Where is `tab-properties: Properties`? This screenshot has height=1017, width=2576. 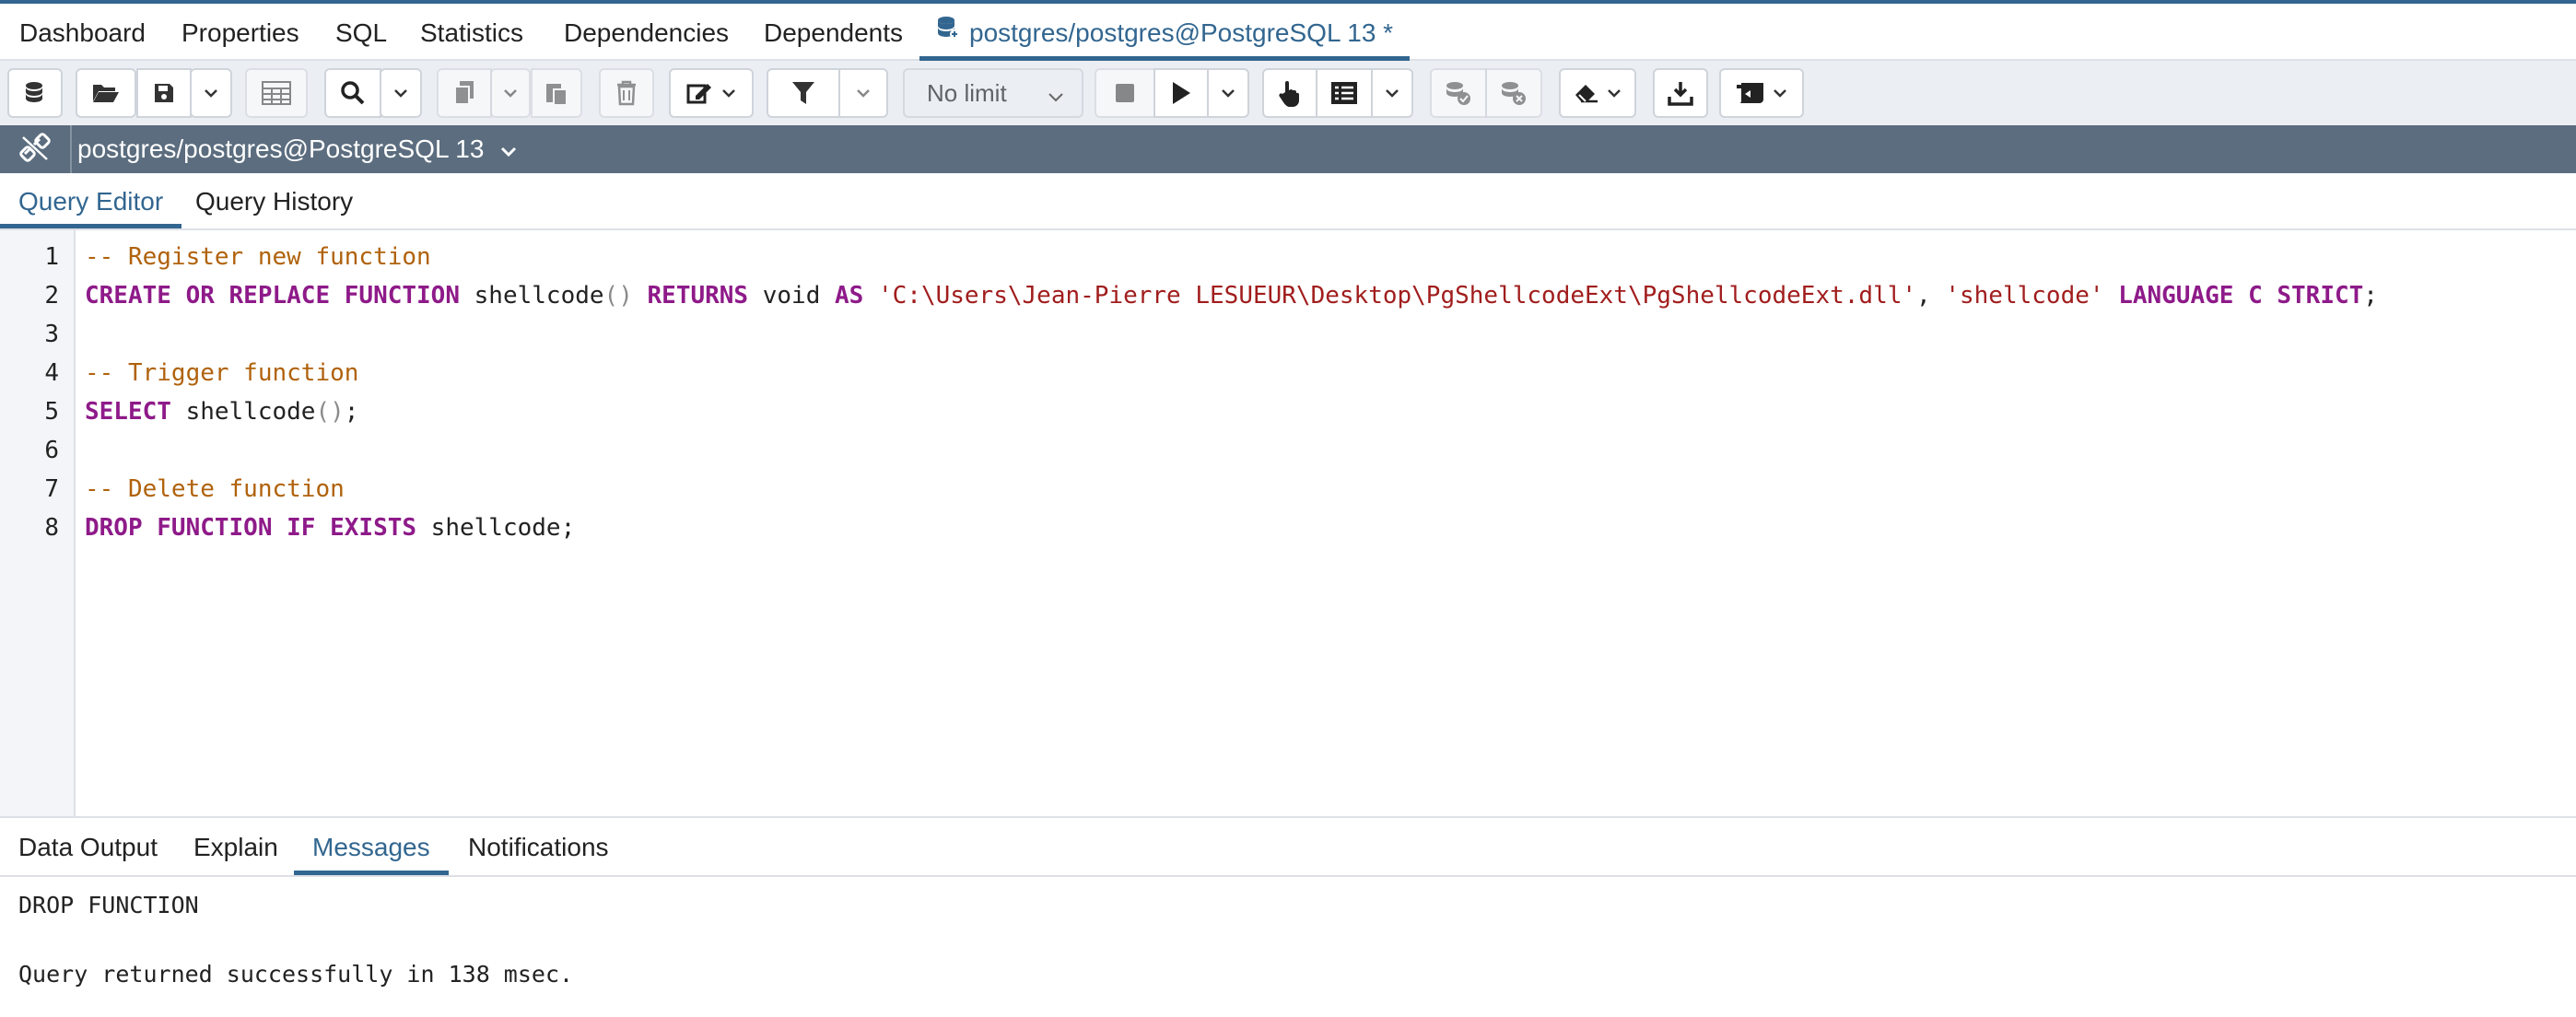
tab-properties: Properties is located at coordinates (240, 32).